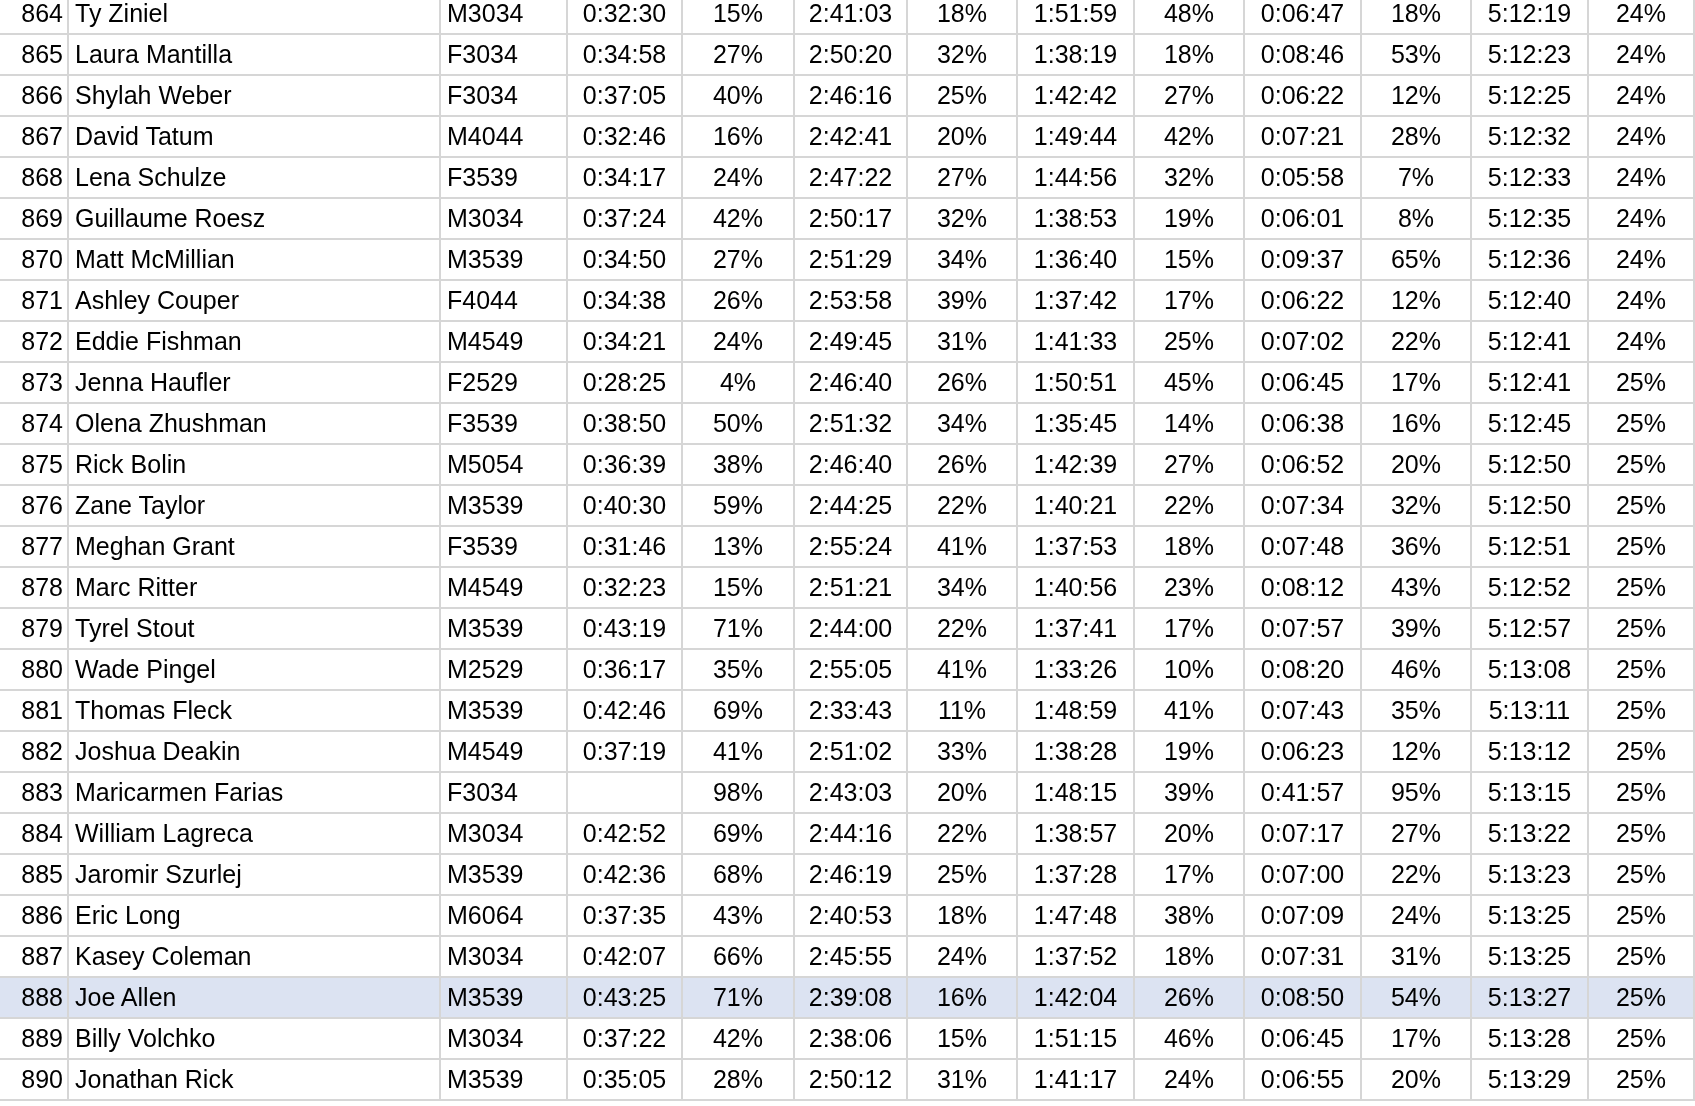 The width and height of the screenshot is (1695, 1106). What do you see at coordinates (961, 218) in the screenshot?
I see `table-cell-text: 32%` at bounding box center [961, 218].